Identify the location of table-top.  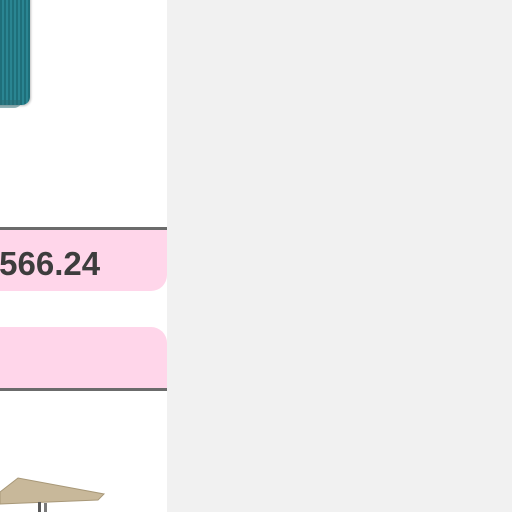
(53, 491).